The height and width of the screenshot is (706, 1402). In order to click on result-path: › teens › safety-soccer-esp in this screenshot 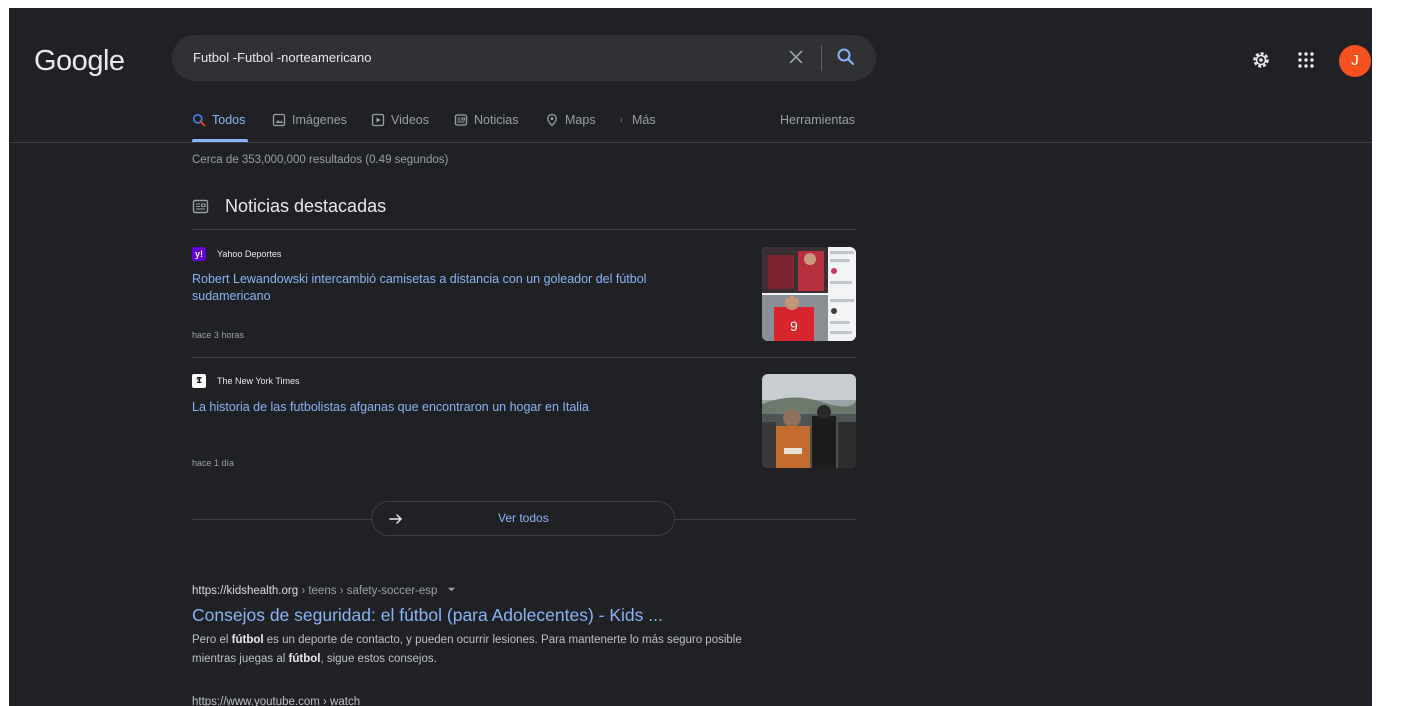, I will do `click(368, 591)`.